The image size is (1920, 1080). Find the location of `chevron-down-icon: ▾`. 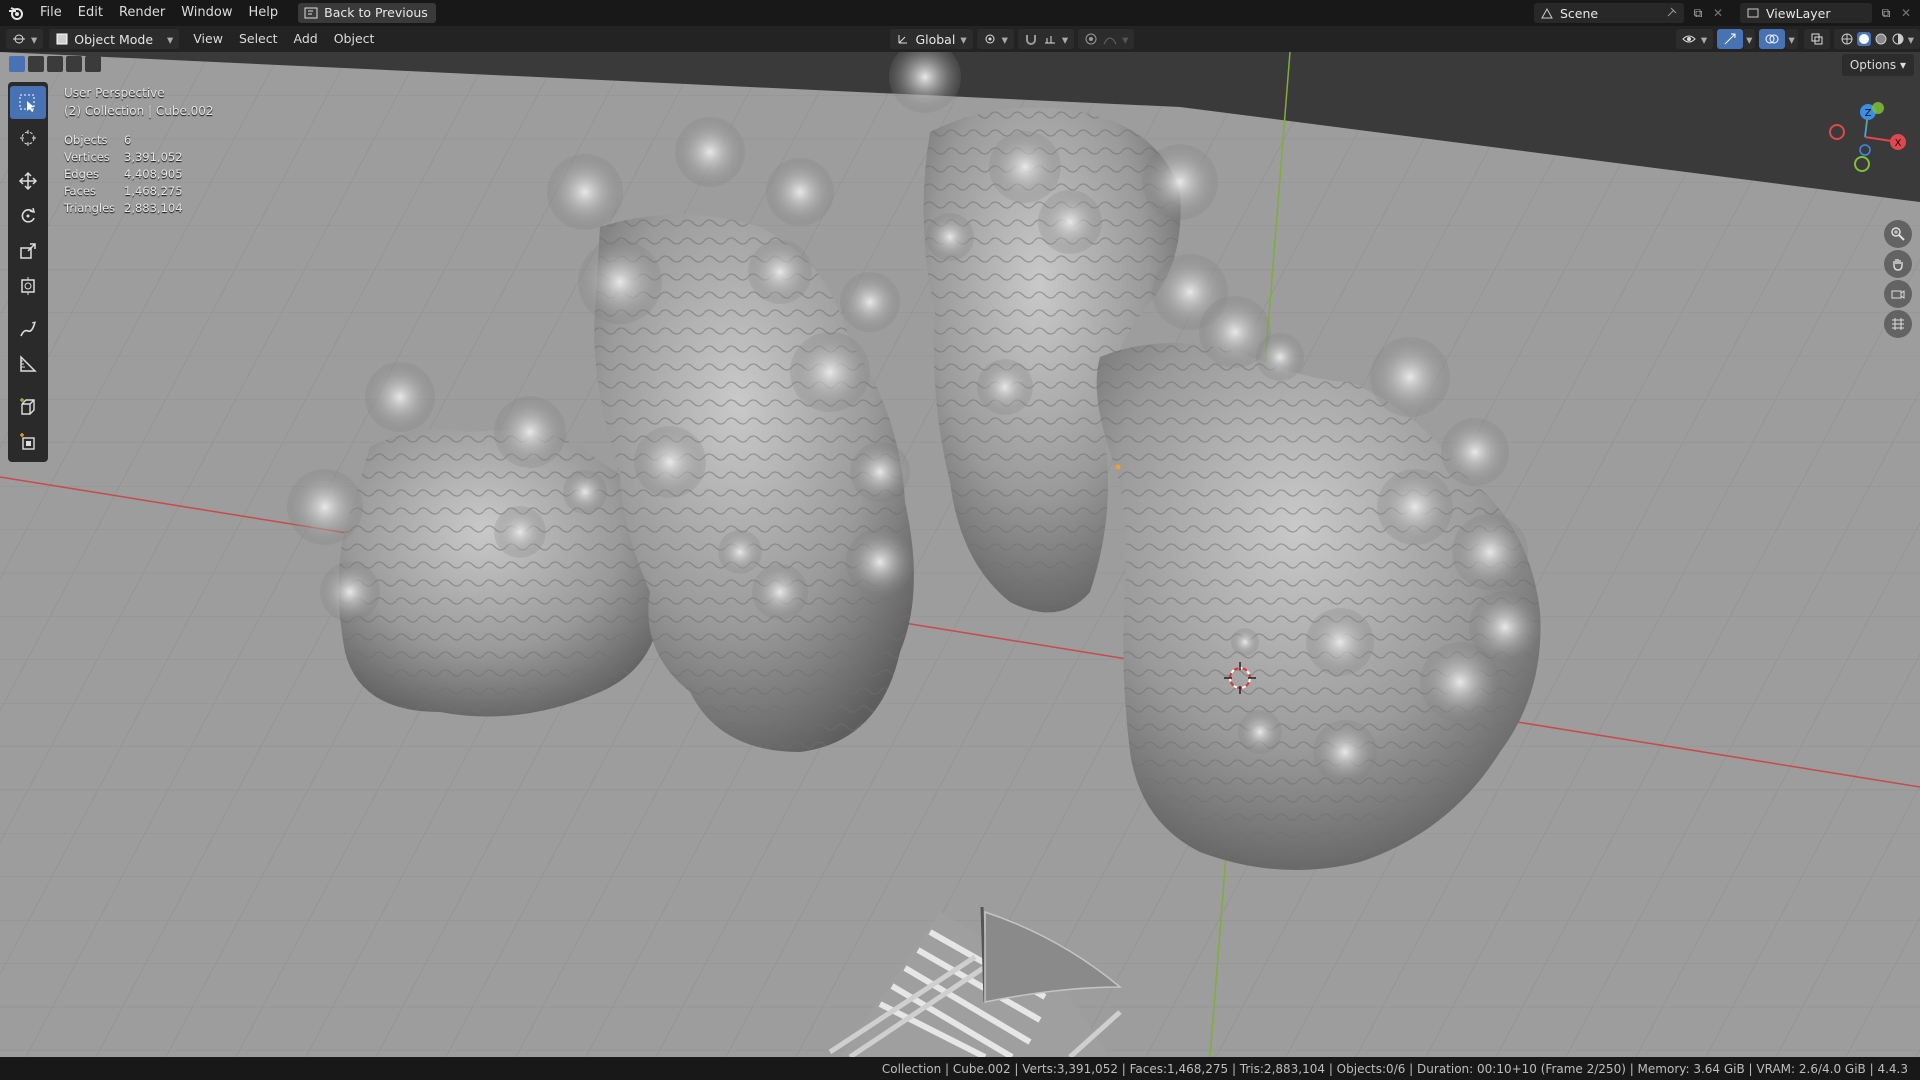

chevron-down-icon: ▾ is located at coordinates (170, 39).